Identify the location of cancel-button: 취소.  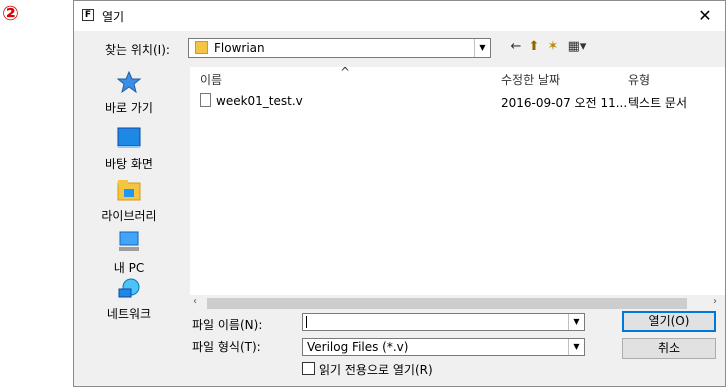
(669, 348).